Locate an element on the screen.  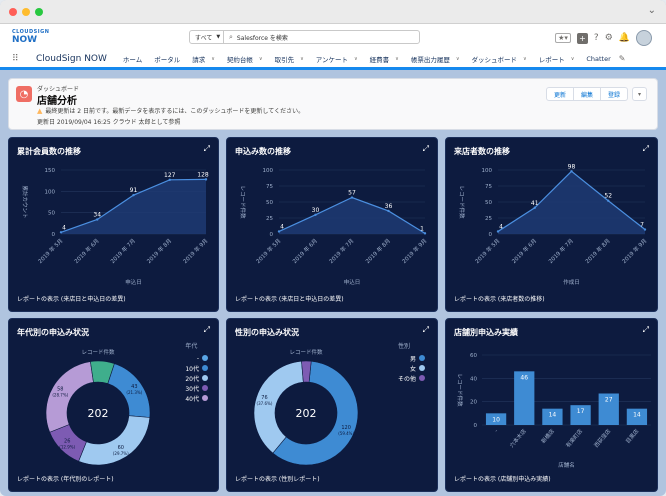
legend-swatch is located at coordinates (205, 378).